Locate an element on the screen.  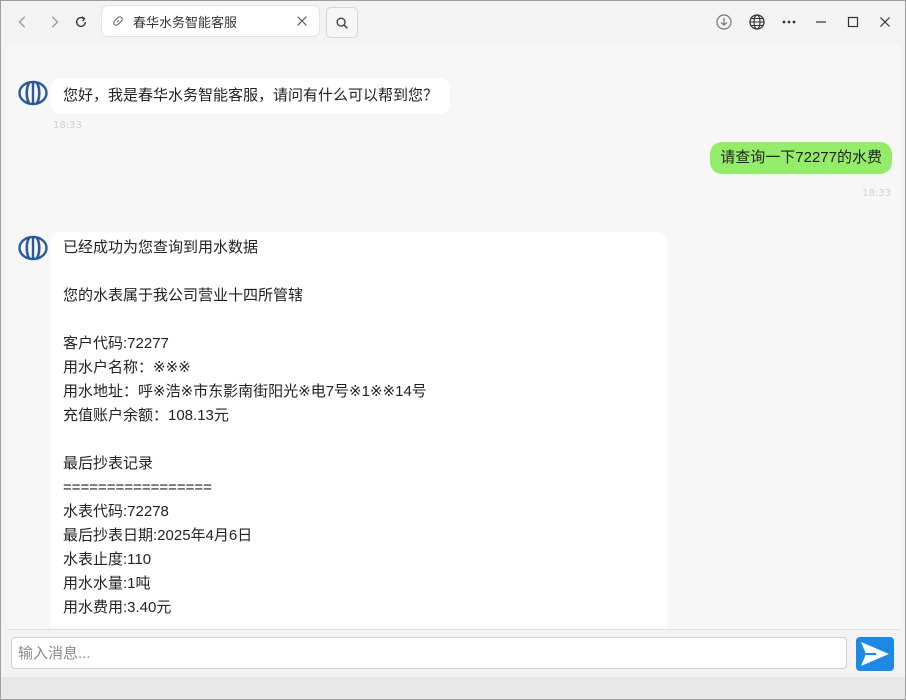
search-icon is located at coordinates (342, 22).